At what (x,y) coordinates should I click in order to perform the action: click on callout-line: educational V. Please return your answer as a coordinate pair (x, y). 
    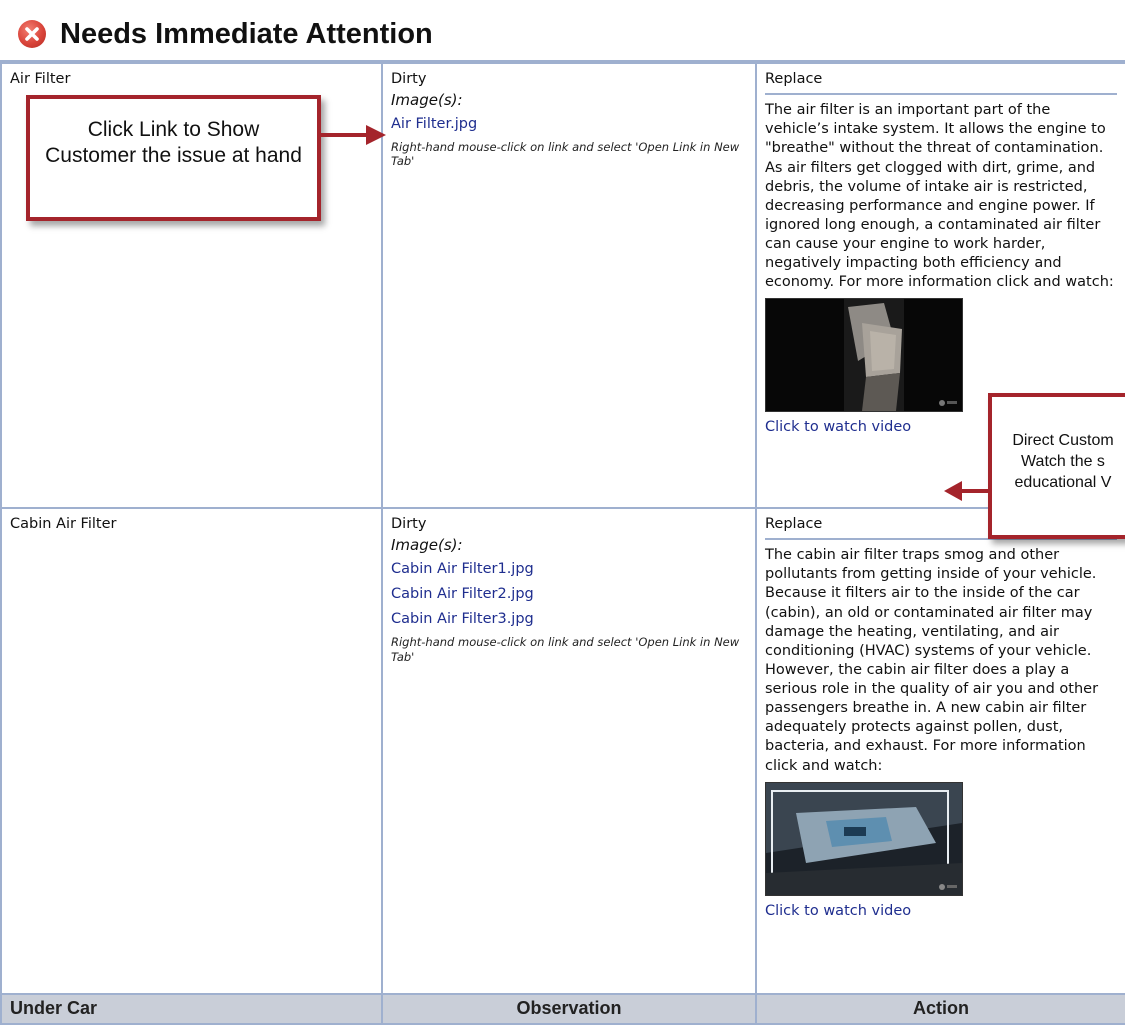
    Looking at the image, I should click on (1063, 482).